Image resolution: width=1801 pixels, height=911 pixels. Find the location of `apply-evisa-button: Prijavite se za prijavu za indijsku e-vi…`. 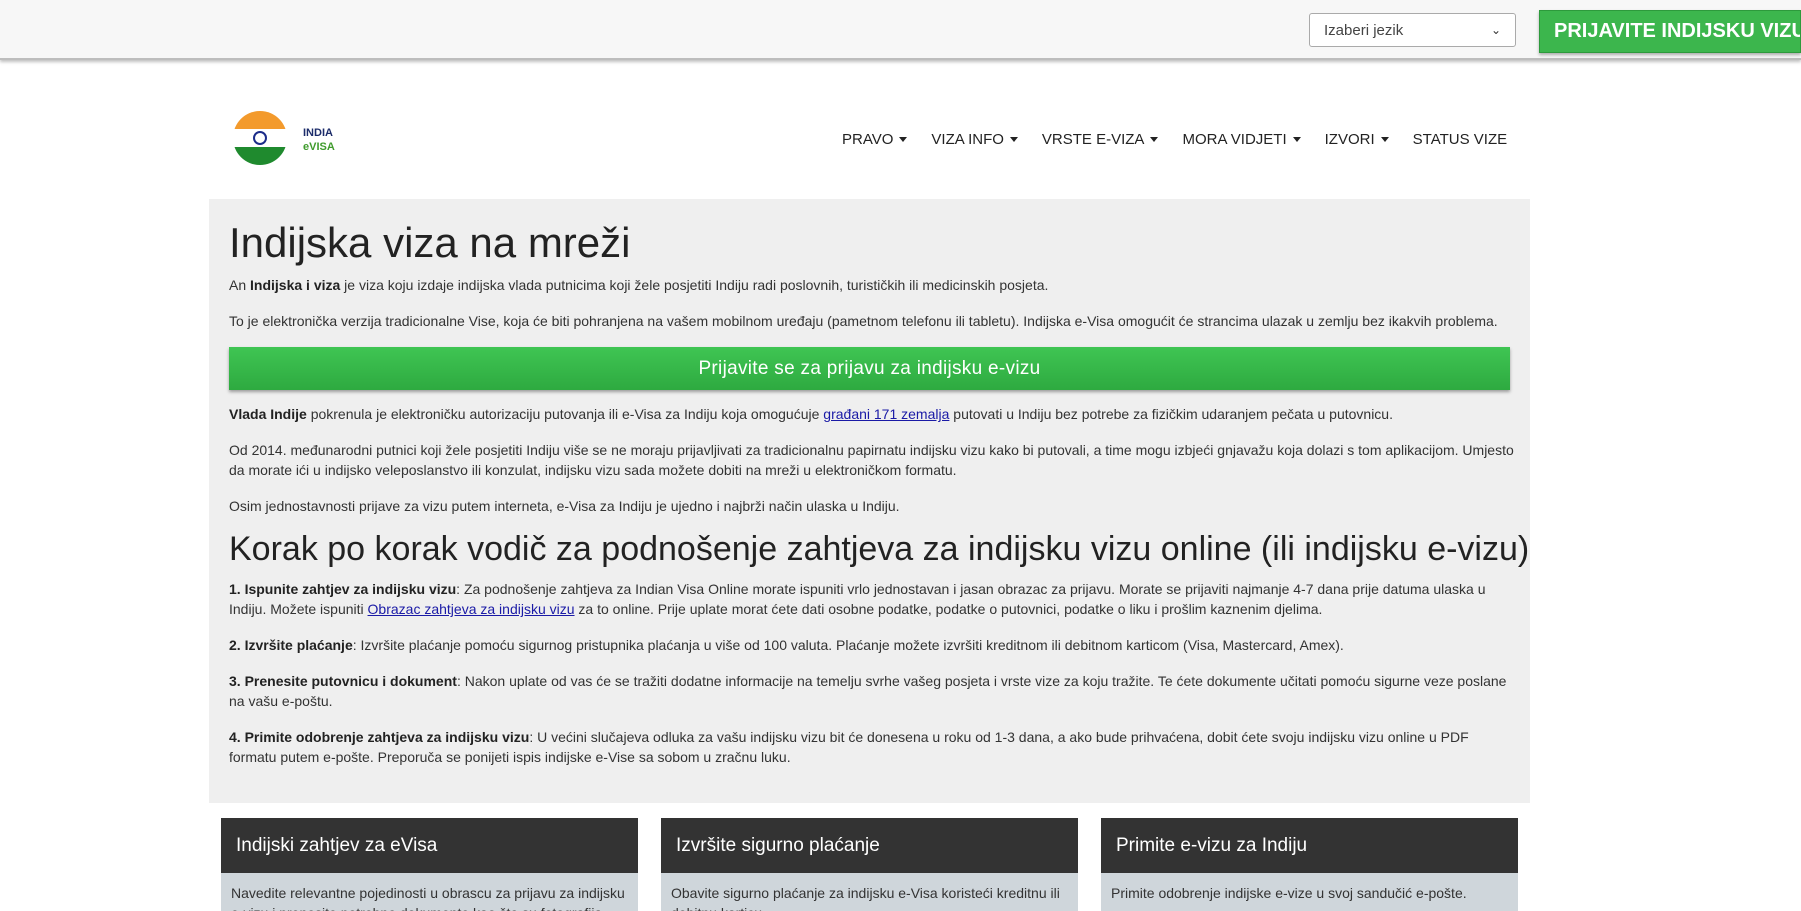

apply-evisa-button: Prijavite se za prijavu za indijsku e-vi… is located at coordinates (869, 368).